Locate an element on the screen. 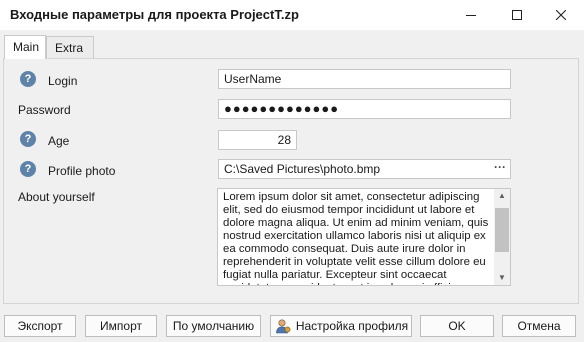  scroll-thumb is located at coordinates (502, 230).